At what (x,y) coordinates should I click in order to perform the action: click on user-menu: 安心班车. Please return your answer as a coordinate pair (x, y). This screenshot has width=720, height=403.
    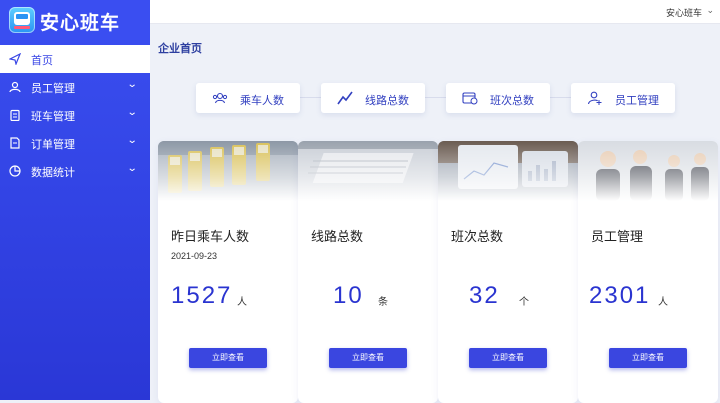
    Looking at the image, I should click on (684, 12).